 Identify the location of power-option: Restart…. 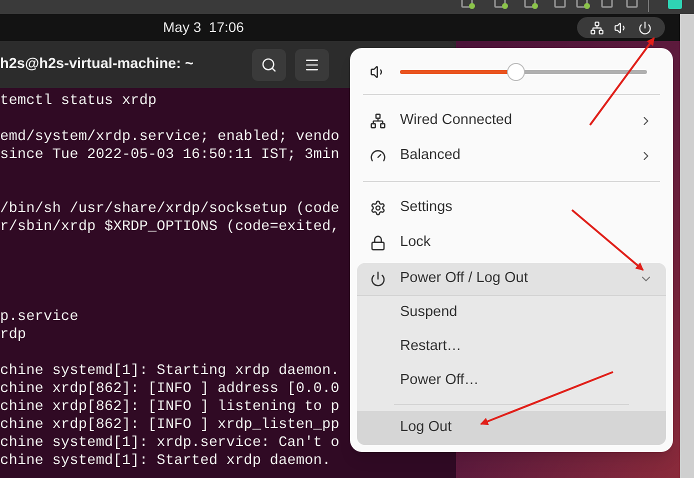
(511, 347).